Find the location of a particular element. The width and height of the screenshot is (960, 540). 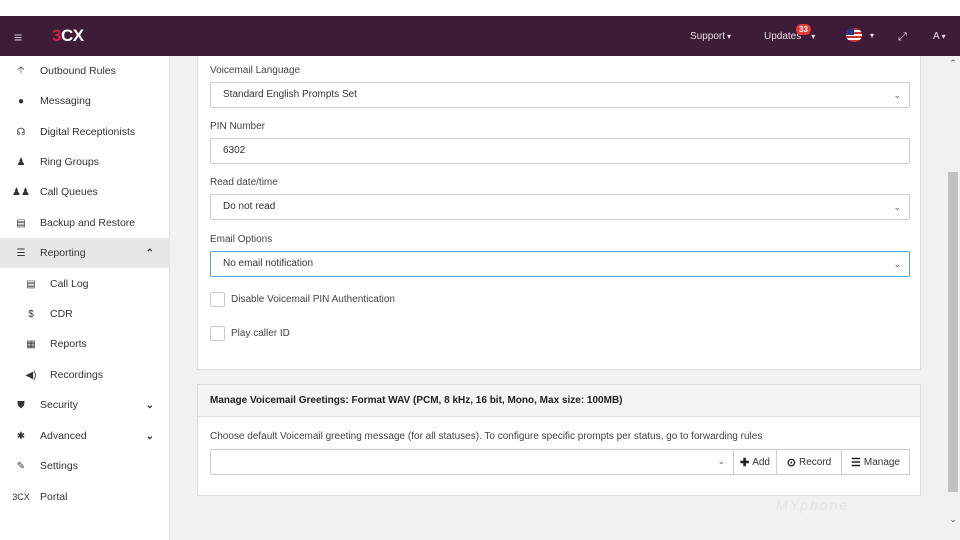

email-options-select: No email notification ⌄ is located at coordinates (560, 264).